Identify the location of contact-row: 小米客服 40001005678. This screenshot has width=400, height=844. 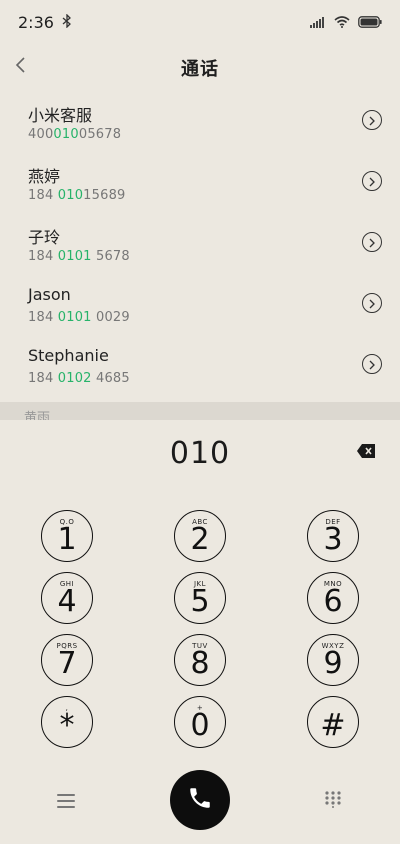
(200, 120).